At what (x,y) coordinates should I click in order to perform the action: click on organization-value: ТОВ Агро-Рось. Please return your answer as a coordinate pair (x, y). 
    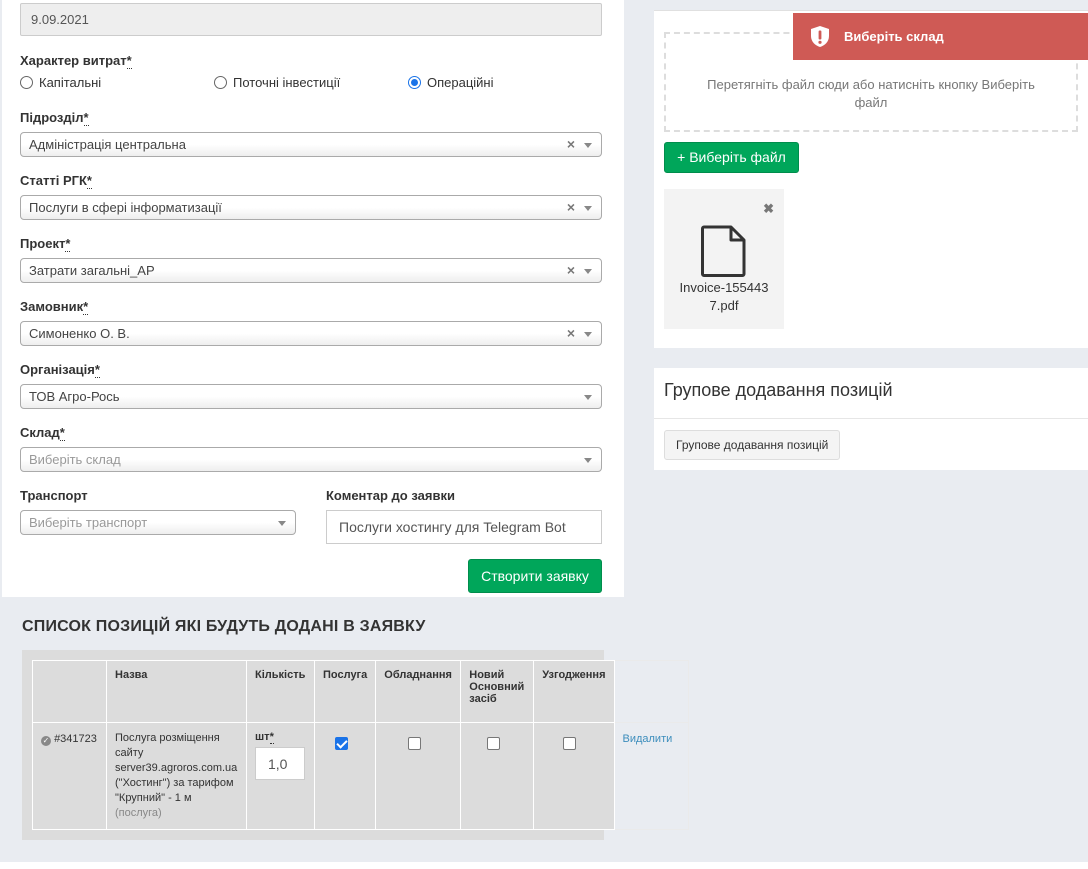
    Looking at the image, I should click on (74, 396).